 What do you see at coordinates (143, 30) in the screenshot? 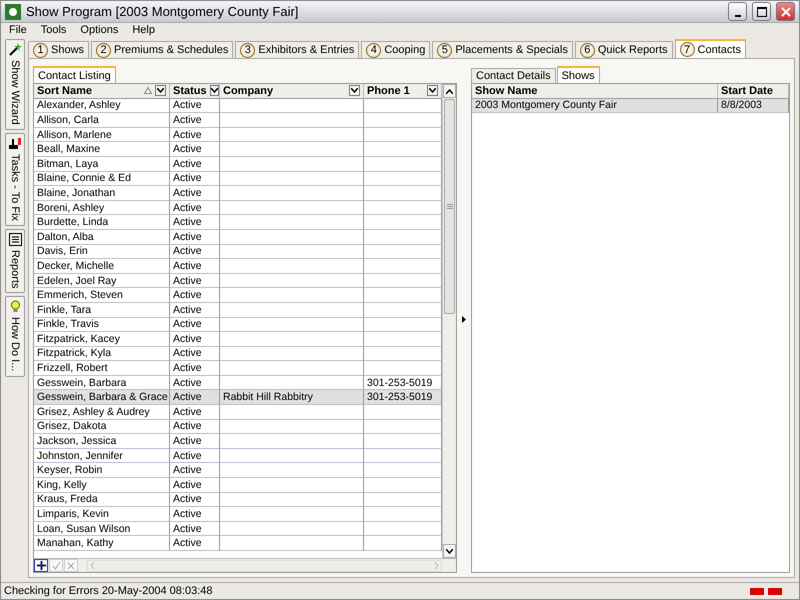
I see `menu-item: Help` at bounding box center [143, 30].